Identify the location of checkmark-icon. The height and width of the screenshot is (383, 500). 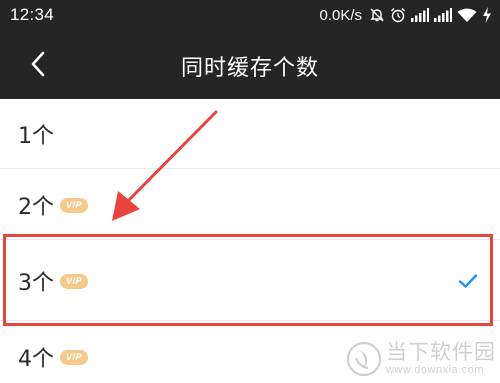
(468, 281).